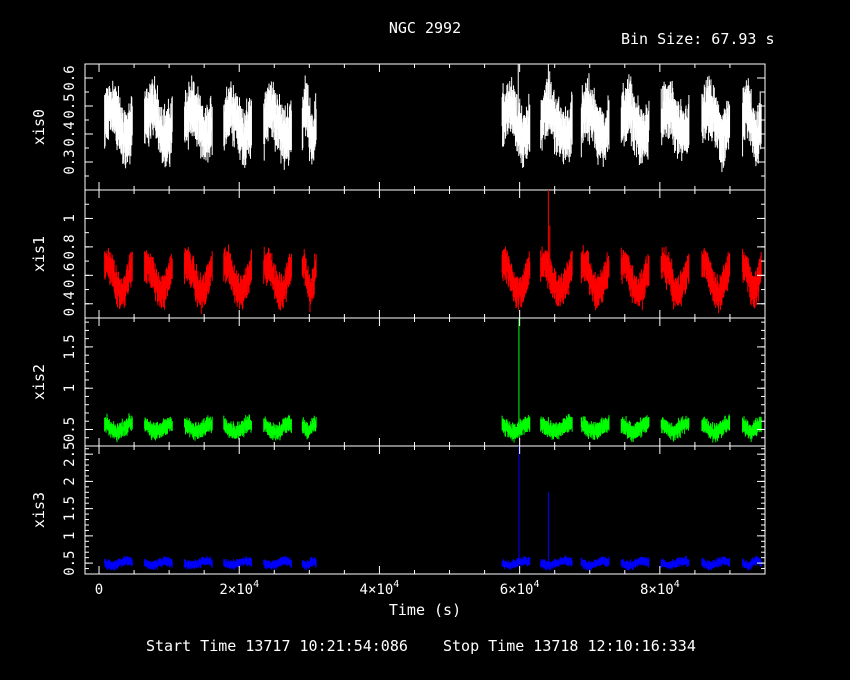 Image resolution: width=850 pixels, height=680 pixels. I want to click on stop-time-label: Stop Time 13718 12:10:16:334, so click(569, 646).